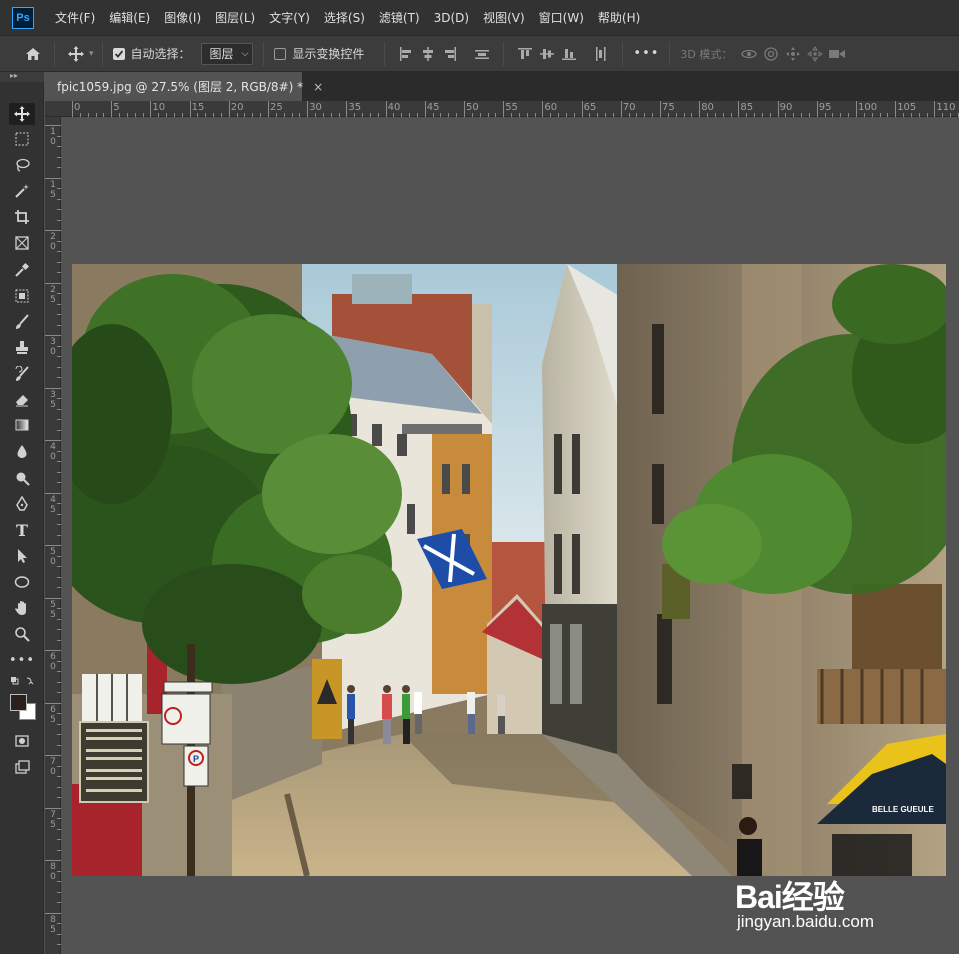 This screenshot has height=954, width=959. I want to click on foreground-color-swatch, so click(18, 702).